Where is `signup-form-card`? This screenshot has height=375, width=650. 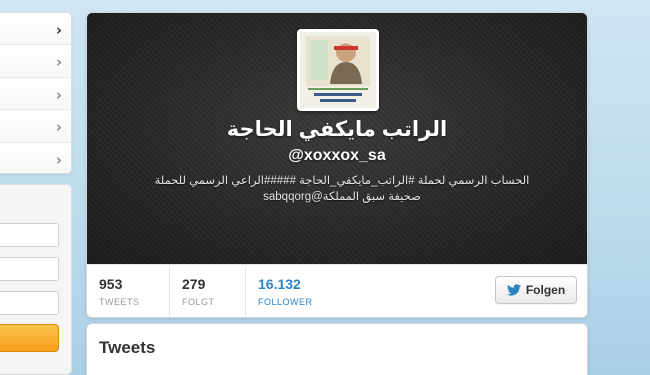 signup-form-card is located at coordinates (36, 279).